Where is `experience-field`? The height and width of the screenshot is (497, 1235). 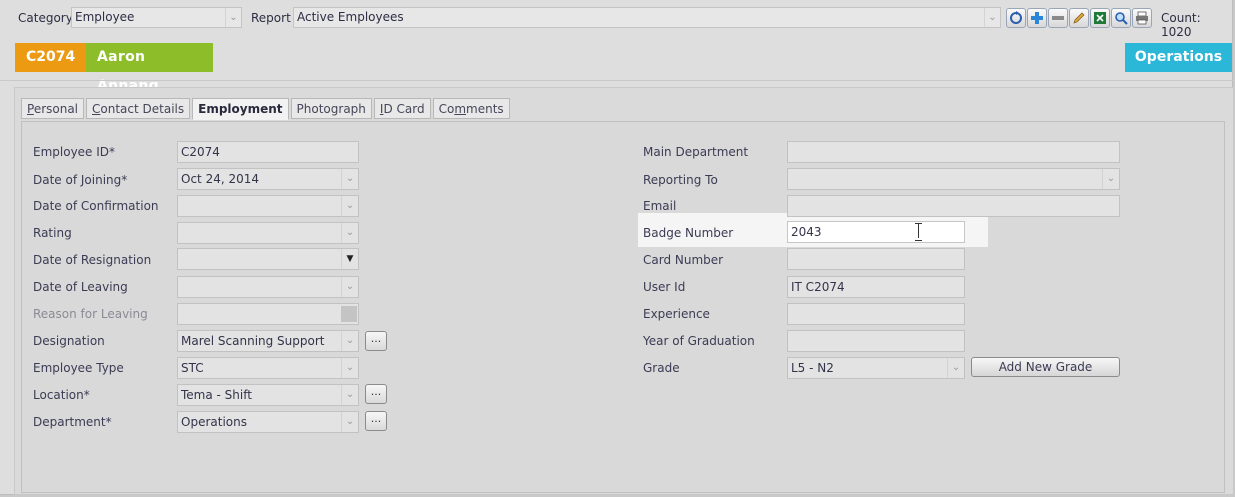
experience-field is located at coordinates (876, 314).